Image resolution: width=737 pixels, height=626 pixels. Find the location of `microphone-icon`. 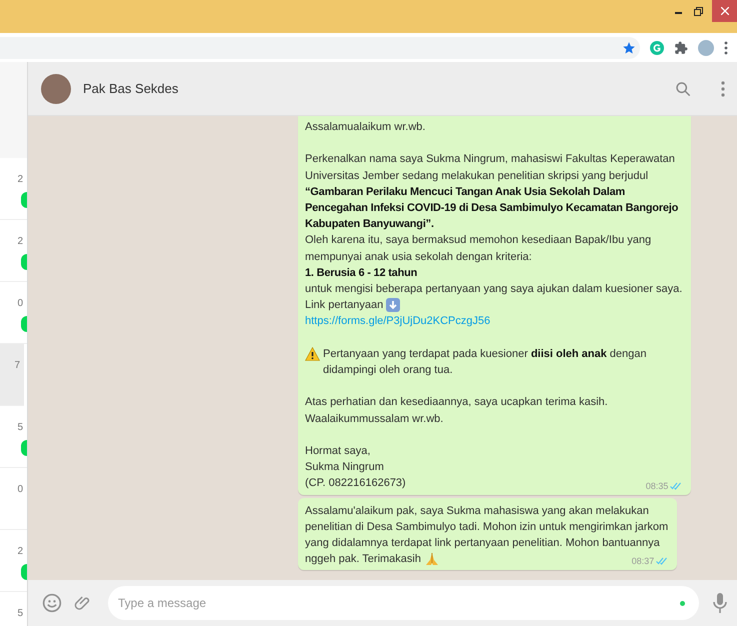

microphone-icon is located at coordinates (720, 603).